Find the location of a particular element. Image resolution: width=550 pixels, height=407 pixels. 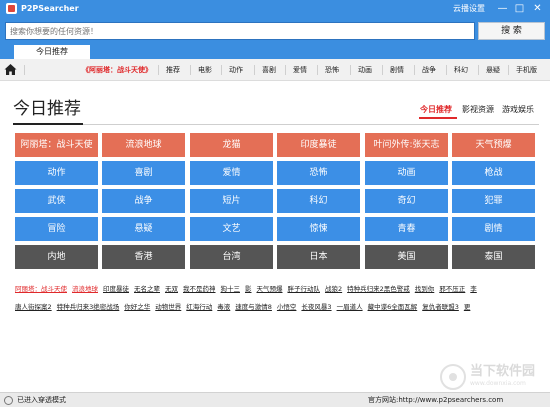

tab-bar: 今日推荐 is located at coordinates (275, 52).